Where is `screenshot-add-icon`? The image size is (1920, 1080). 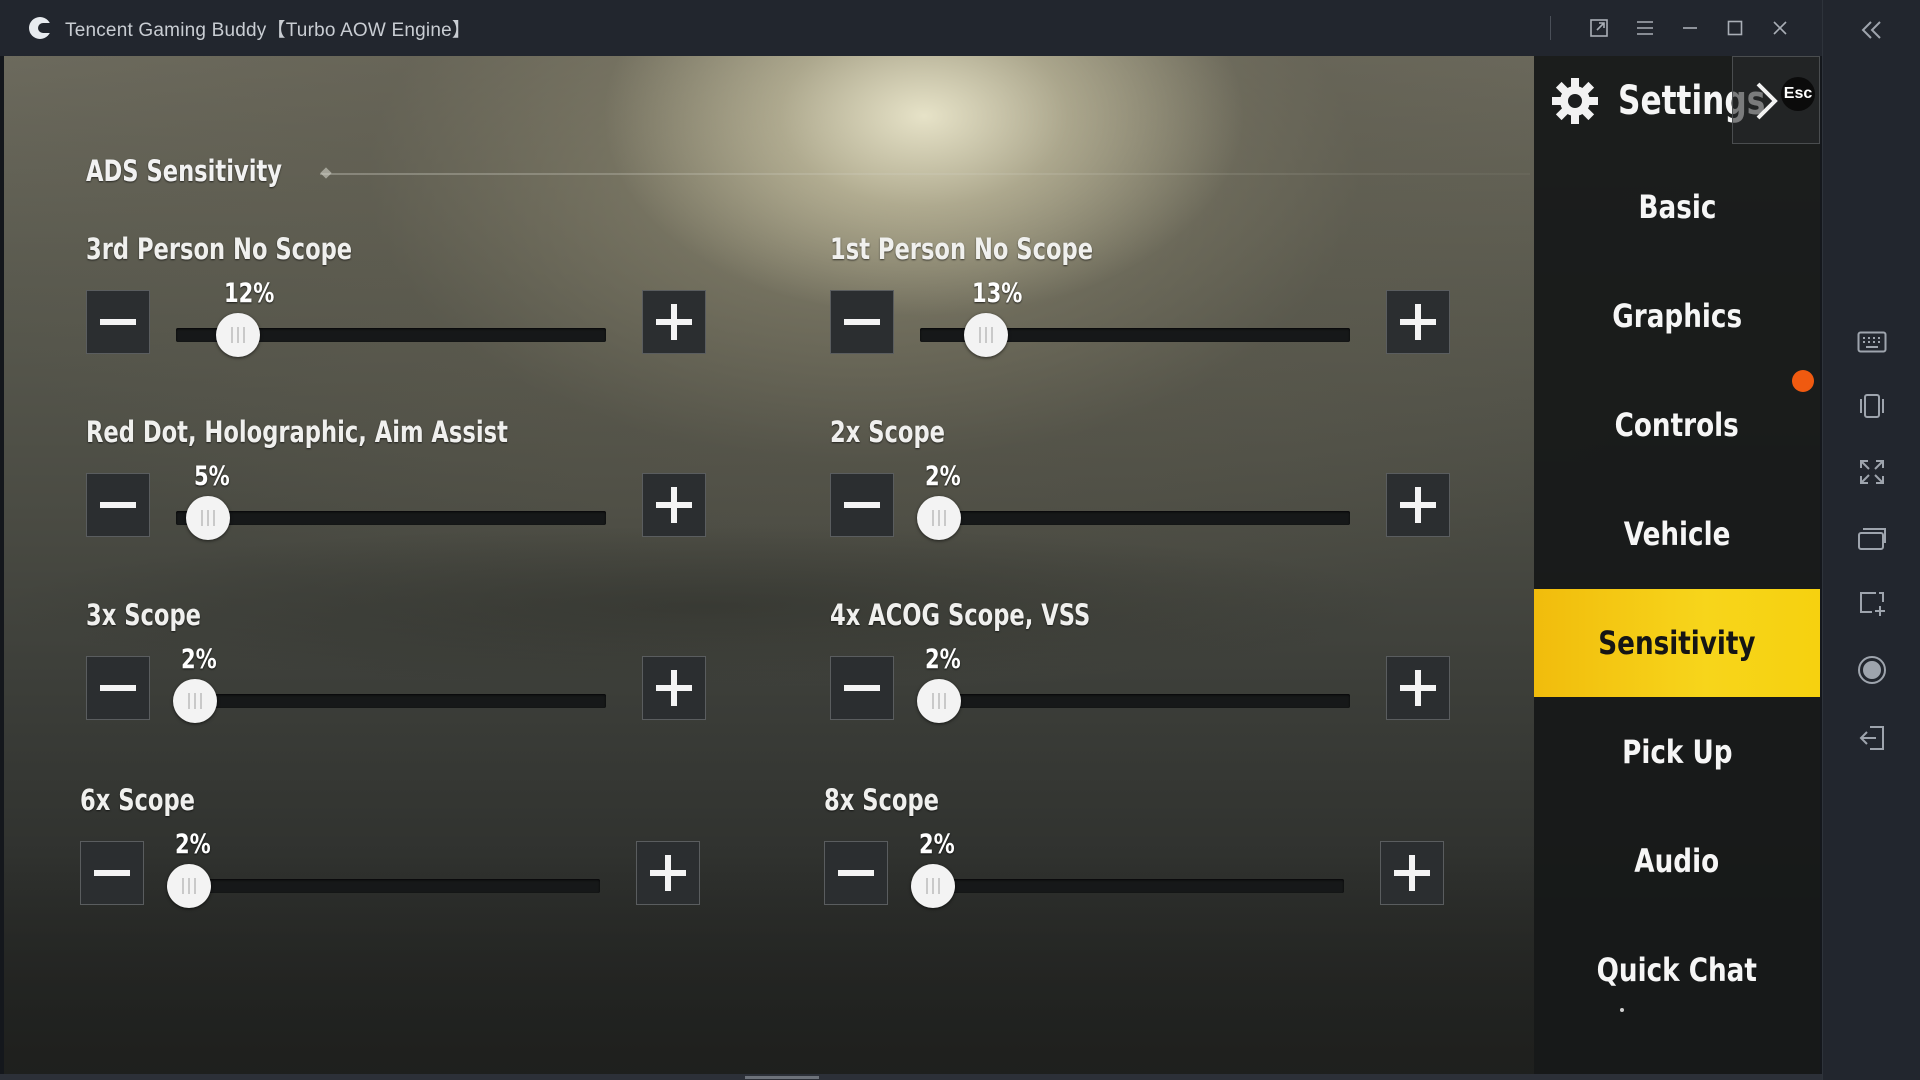
screenshot-add-icon is located at coordinates (1871, 604).